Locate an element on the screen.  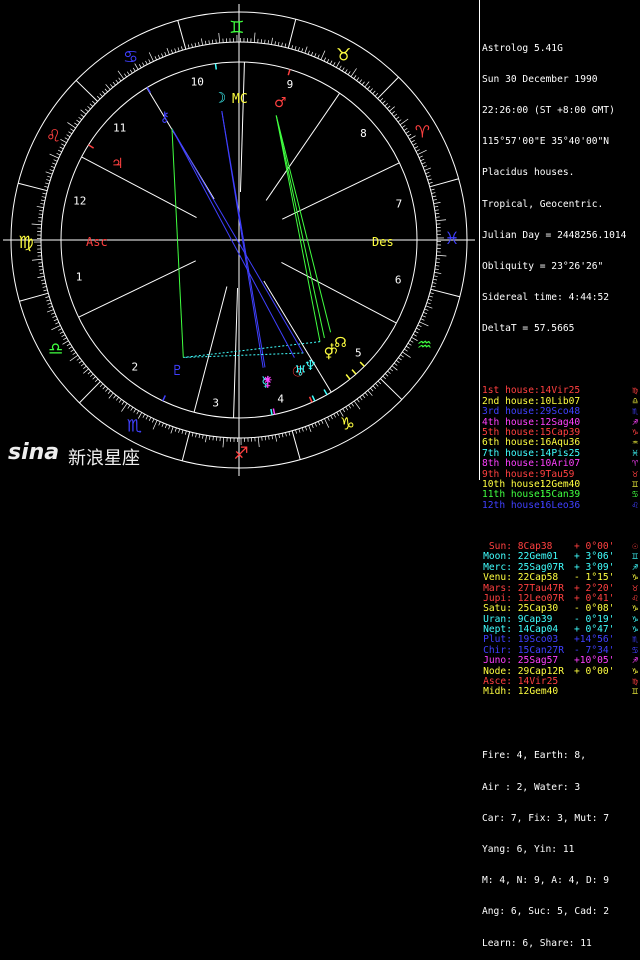
planet-latitude: + 0°47' is located at coordinates (594, 630).